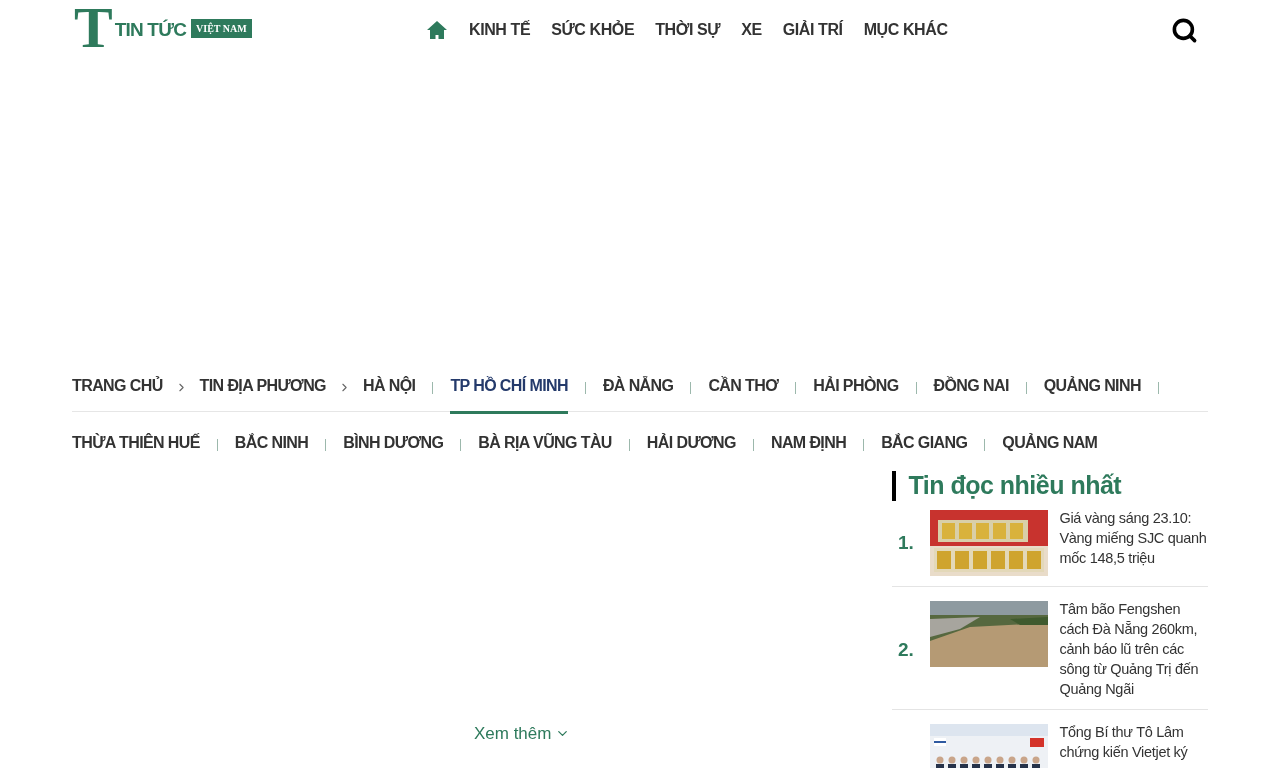 Image resolution: width=1280 pixels, height=768 pixels. Describe the element at coordinates (688, 30) in the screenshot. I see `nav-link: THỜI SỰ` at that location.